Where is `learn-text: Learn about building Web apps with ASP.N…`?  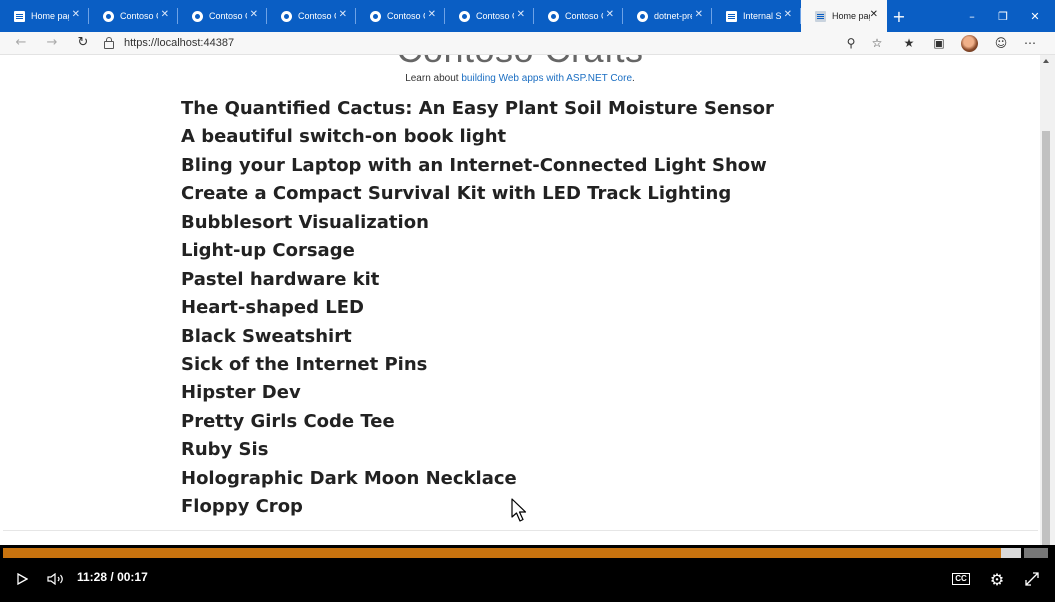
learn-text: Learn about building Web apps with ASP.N… is located at coordinates (520, 78).